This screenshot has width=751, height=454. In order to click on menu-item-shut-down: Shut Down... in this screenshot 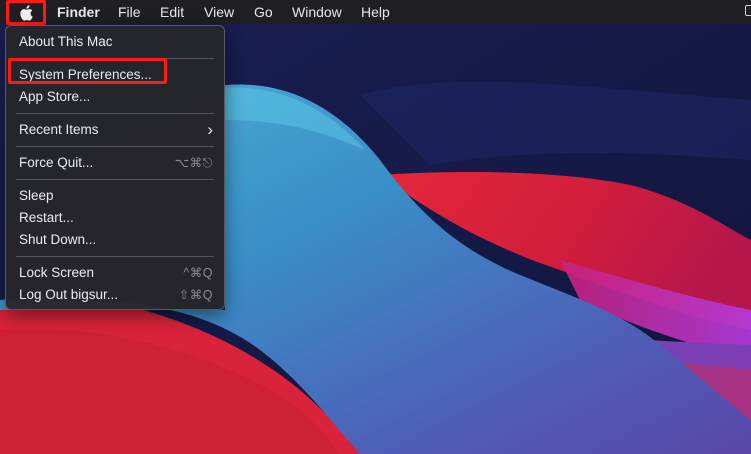, I will do `click(116, 240)`.